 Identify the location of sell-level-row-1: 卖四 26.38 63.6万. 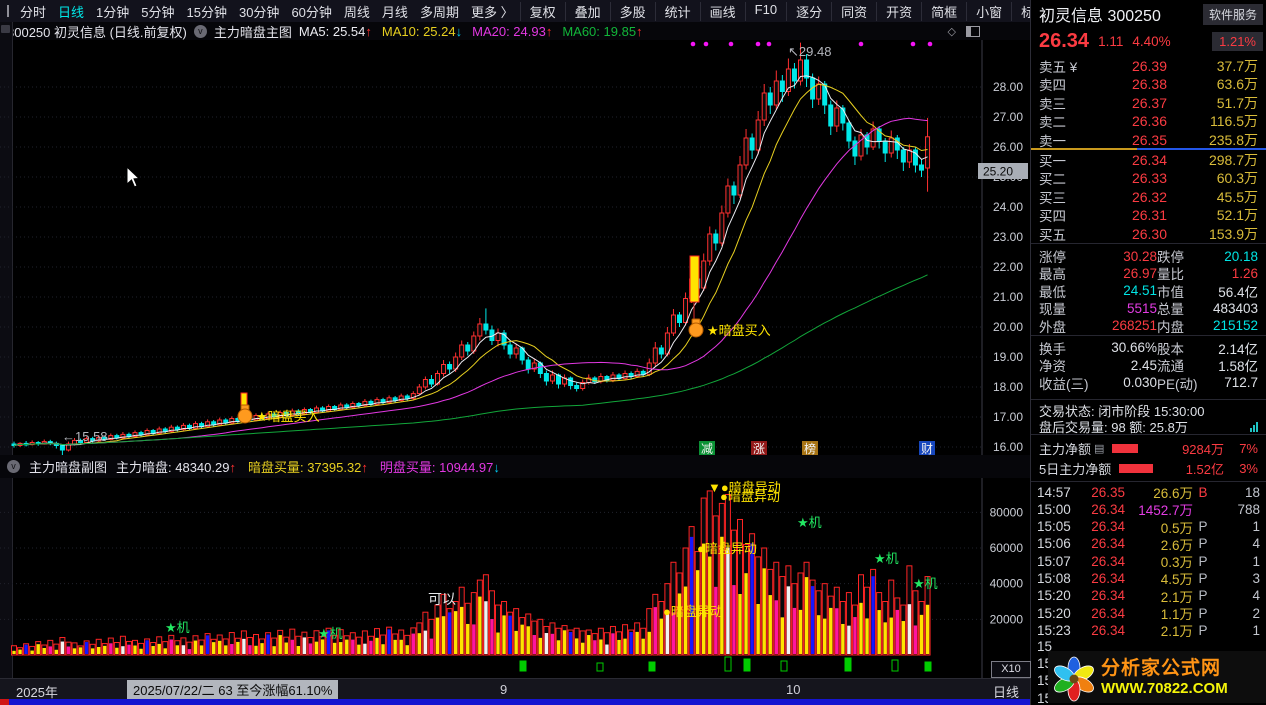
(1148, 83).